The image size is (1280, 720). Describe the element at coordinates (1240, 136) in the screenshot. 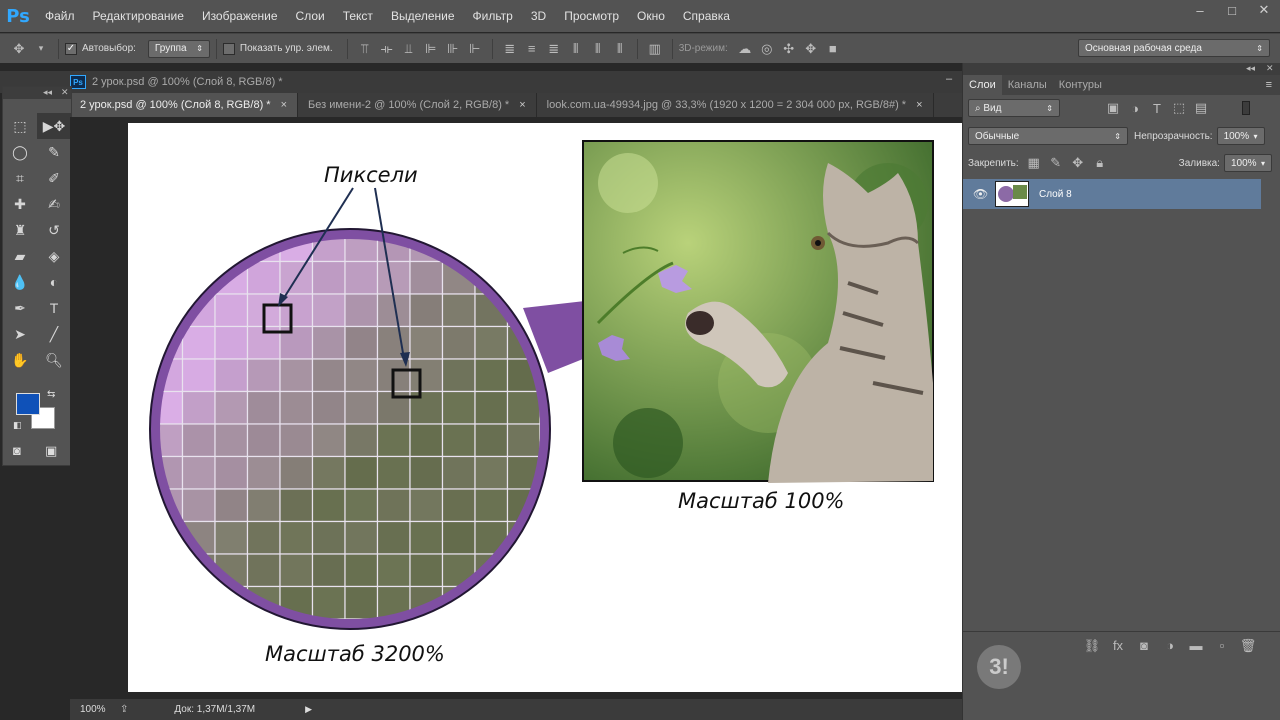

I see `opacity-field: 100% ▾` at that location.